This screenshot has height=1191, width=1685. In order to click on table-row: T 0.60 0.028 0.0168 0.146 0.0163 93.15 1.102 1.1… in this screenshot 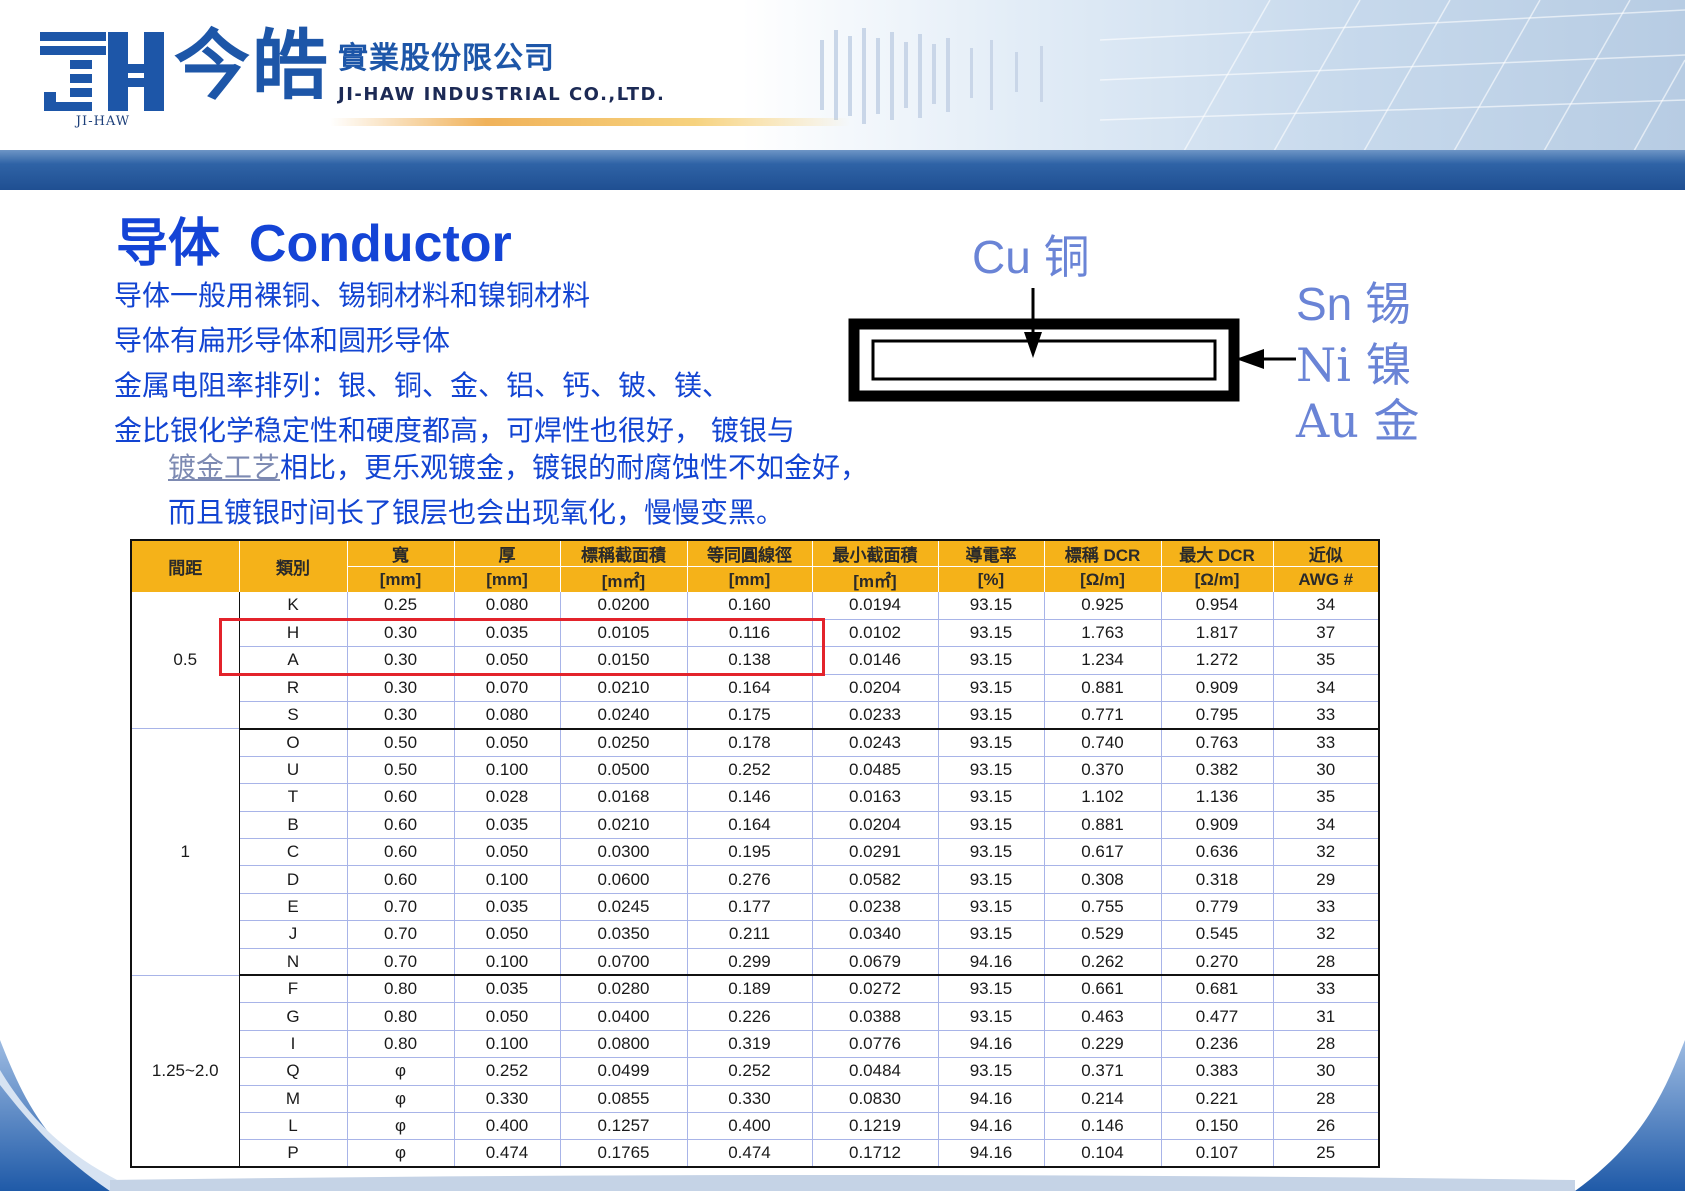, I will do `click(755, 797)`.